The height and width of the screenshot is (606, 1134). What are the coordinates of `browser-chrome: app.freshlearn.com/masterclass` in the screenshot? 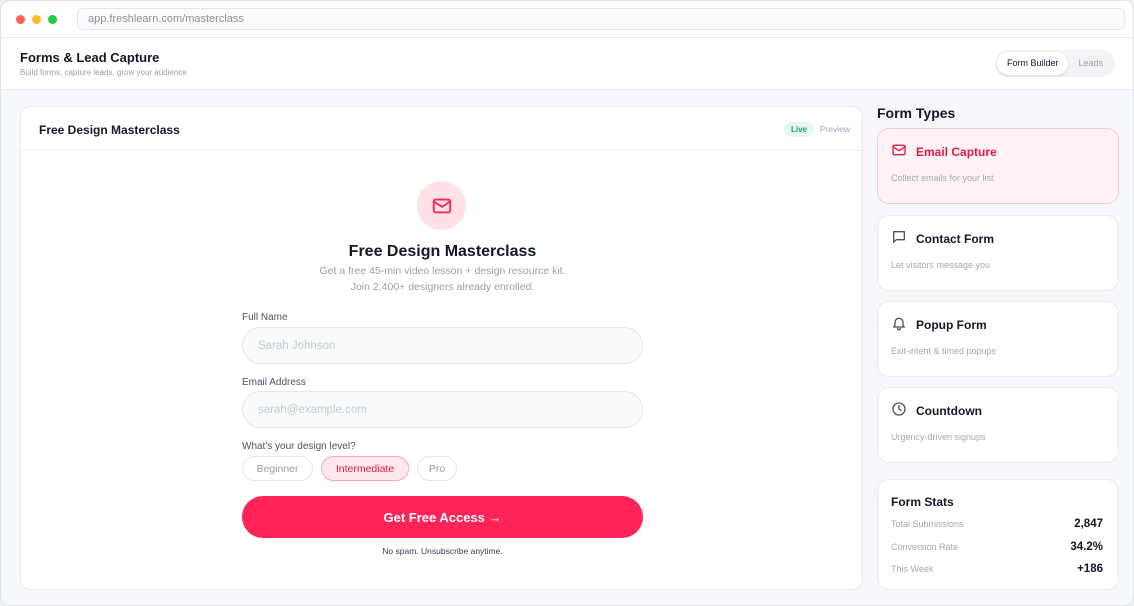 It's located at (567, 19).